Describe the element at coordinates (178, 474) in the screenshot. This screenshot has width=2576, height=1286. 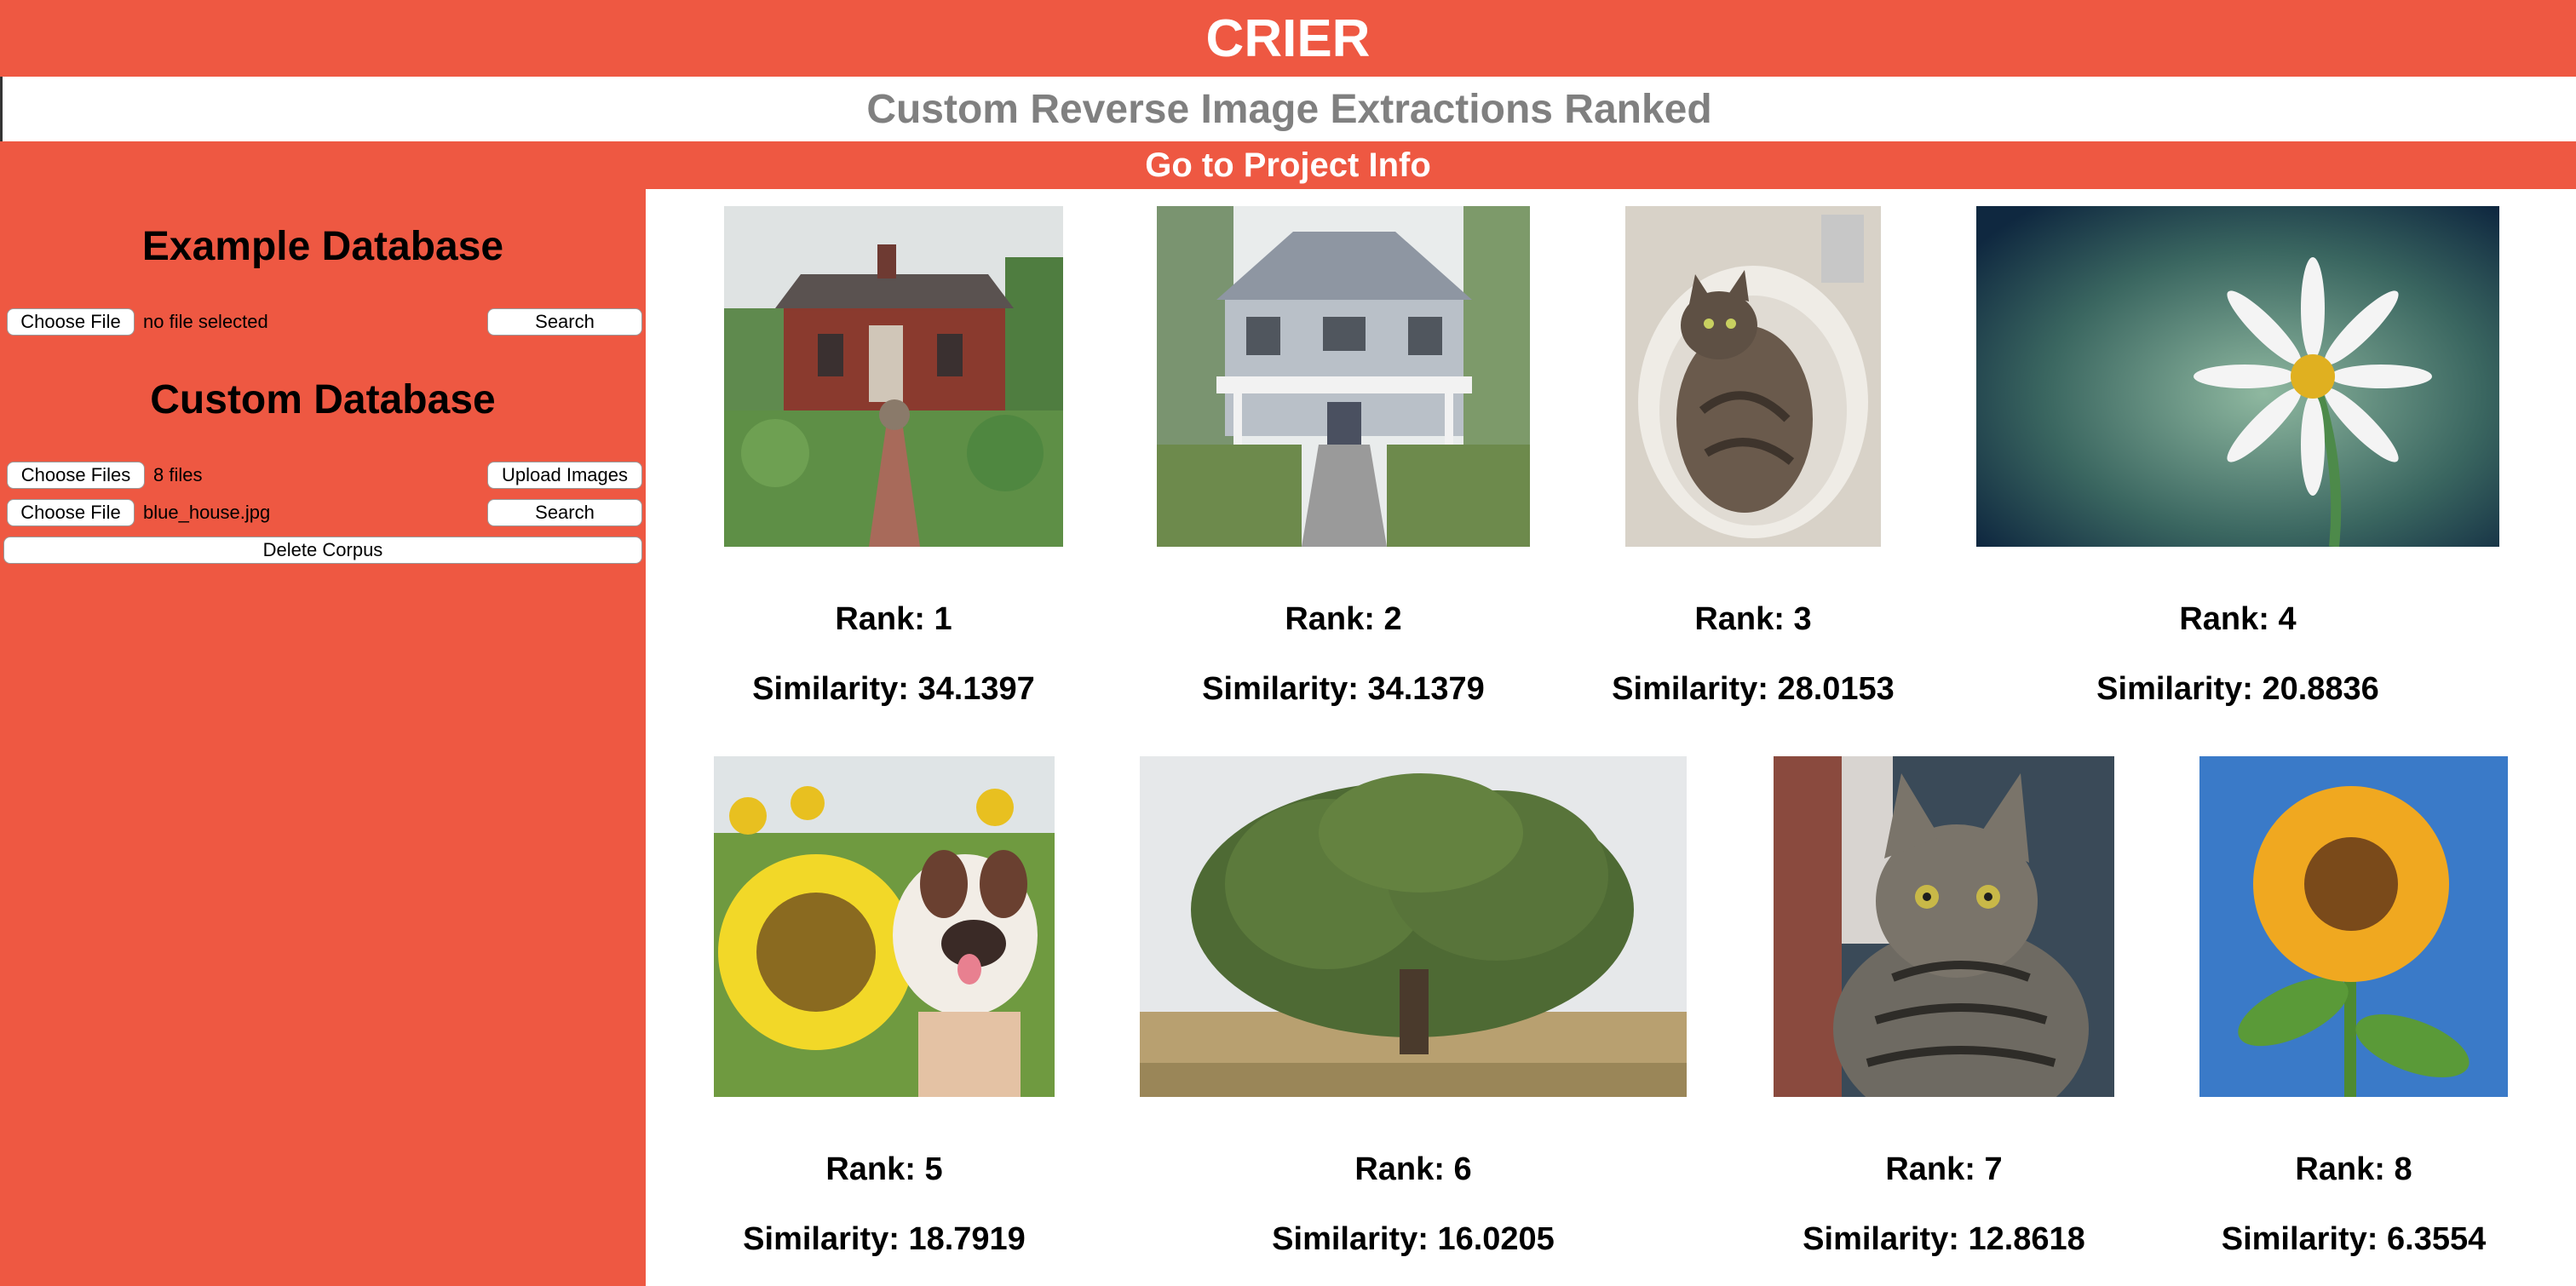
I see `custom-files-status: 8 files` at that location.